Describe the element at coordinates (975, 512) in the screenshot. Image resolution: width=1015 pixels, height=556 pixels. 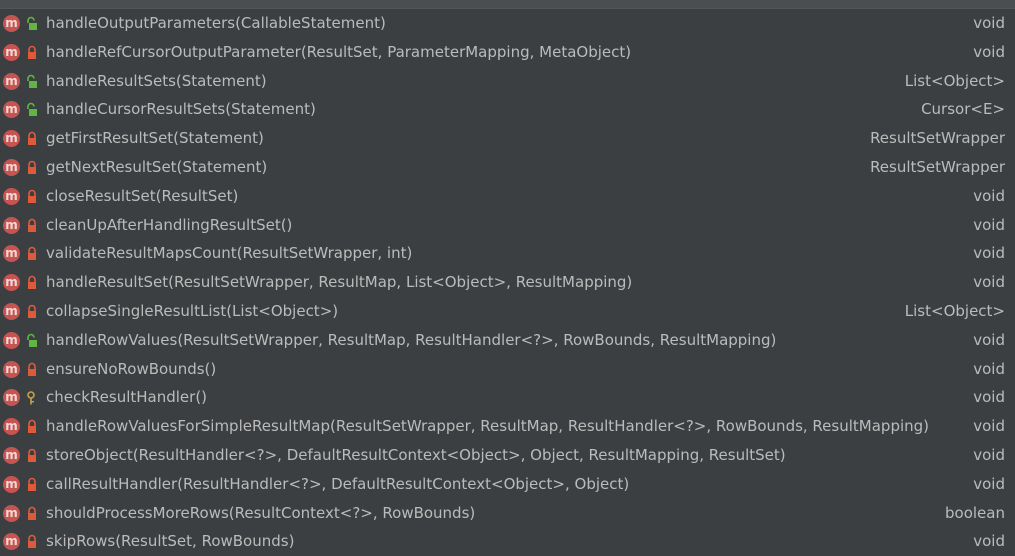
I see `return-type: boolean` at that location.